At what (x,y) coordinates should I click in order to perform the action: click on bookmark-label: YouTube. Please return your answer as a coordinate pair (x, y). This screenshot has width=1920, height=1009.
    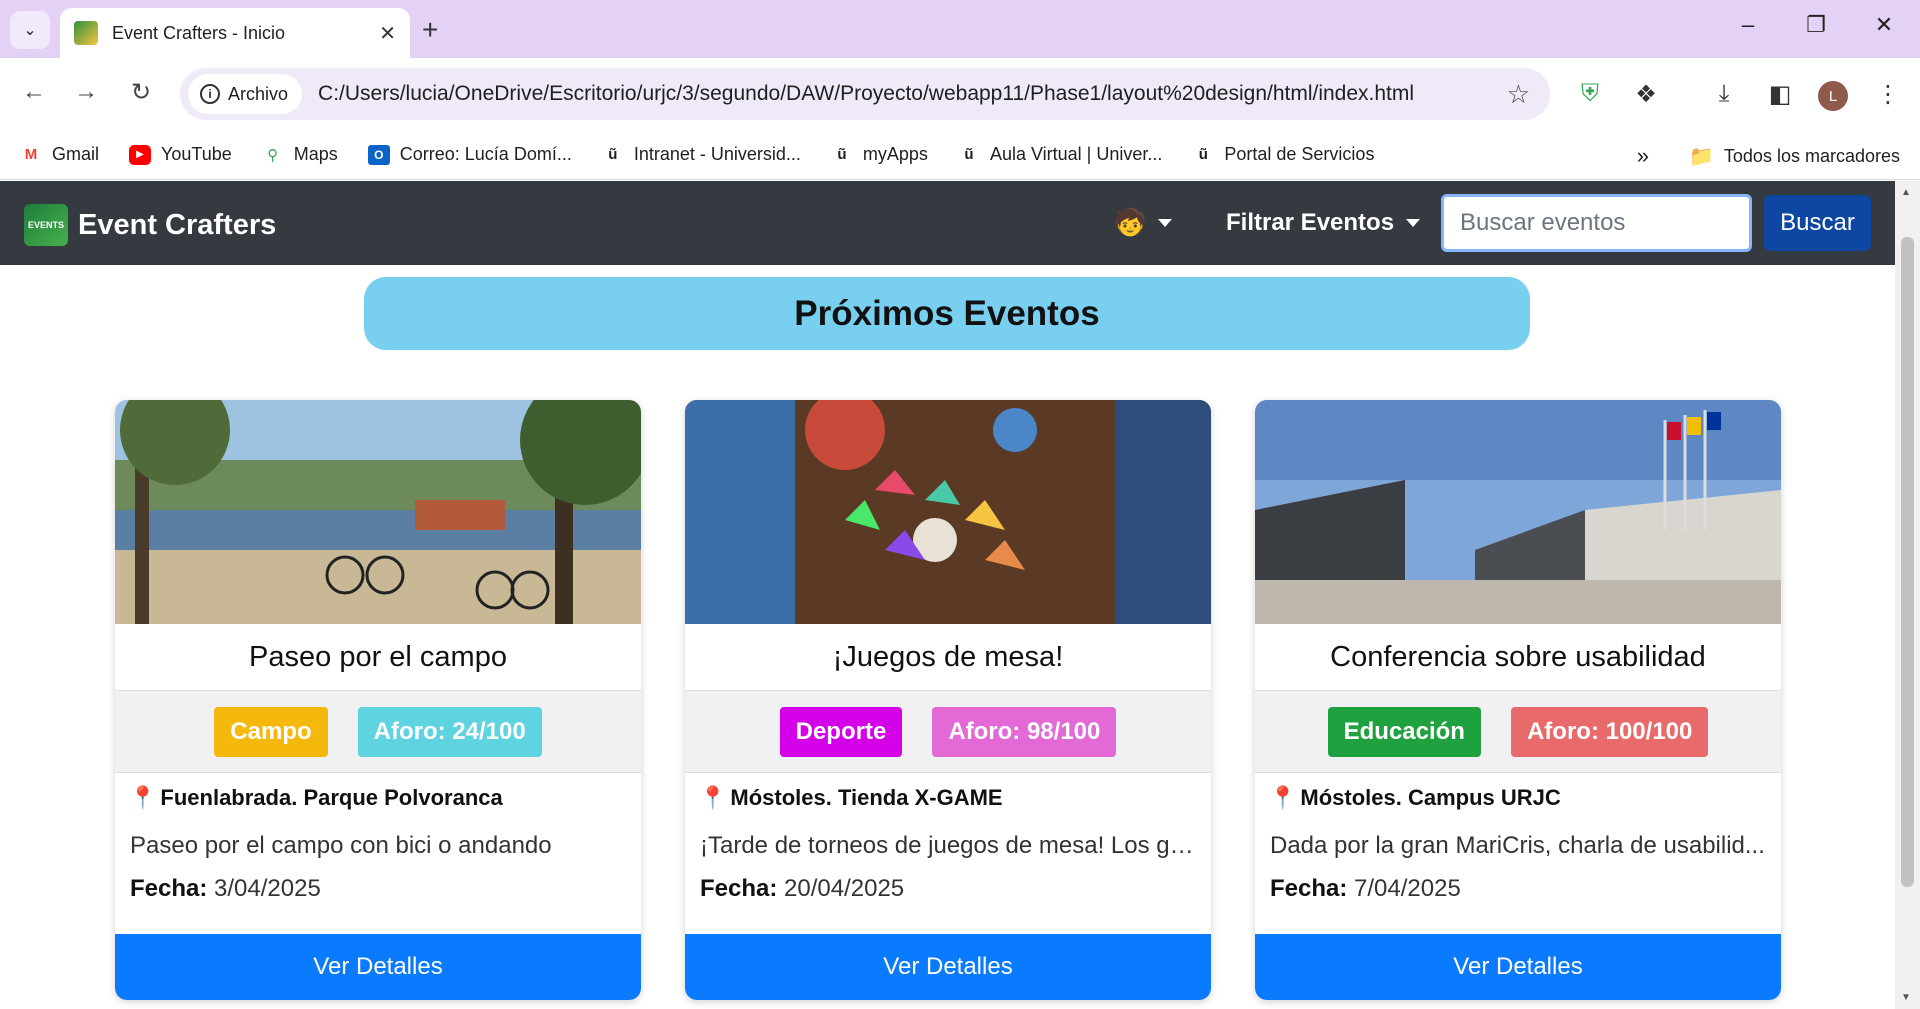
    Looking at the image, I should click on (196, 154).